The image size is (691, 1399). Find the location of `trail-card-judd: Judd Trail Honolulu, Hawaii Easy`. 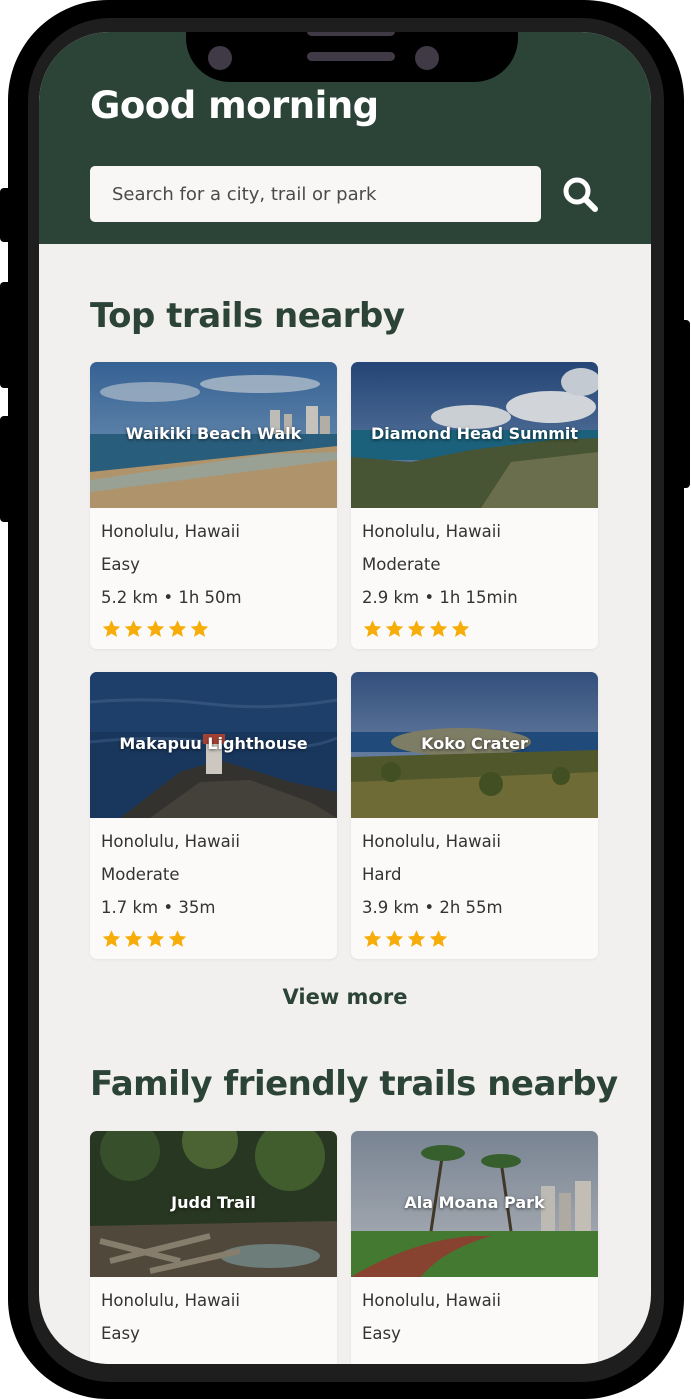

trail-card-judd: Judd Trail Honolulu, Hawaii Easy is located at coordinates (213, 1247).